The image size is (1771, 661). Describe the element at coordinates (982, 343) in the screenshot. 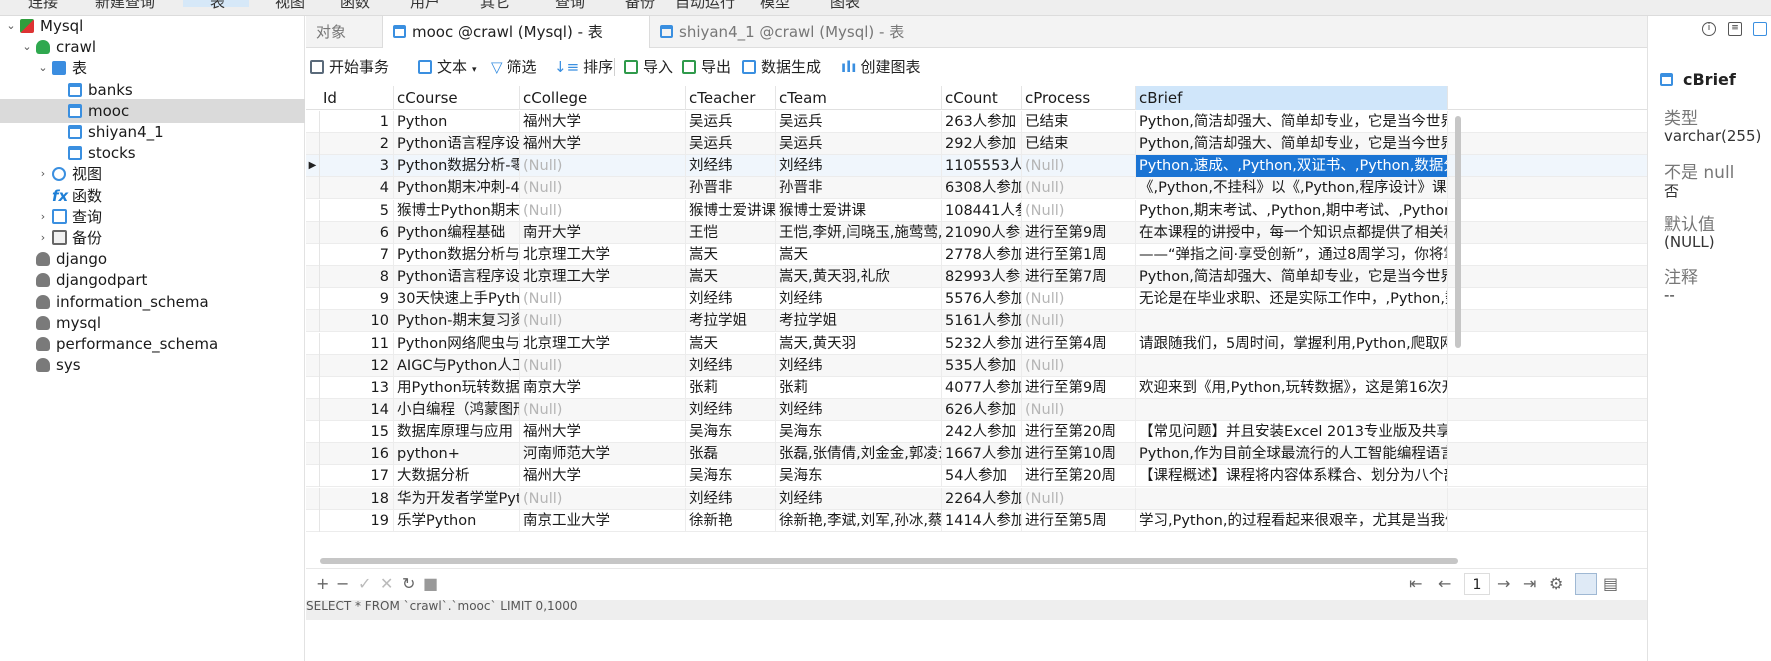

I see `cell-ccount: 5232人参加` at that location.